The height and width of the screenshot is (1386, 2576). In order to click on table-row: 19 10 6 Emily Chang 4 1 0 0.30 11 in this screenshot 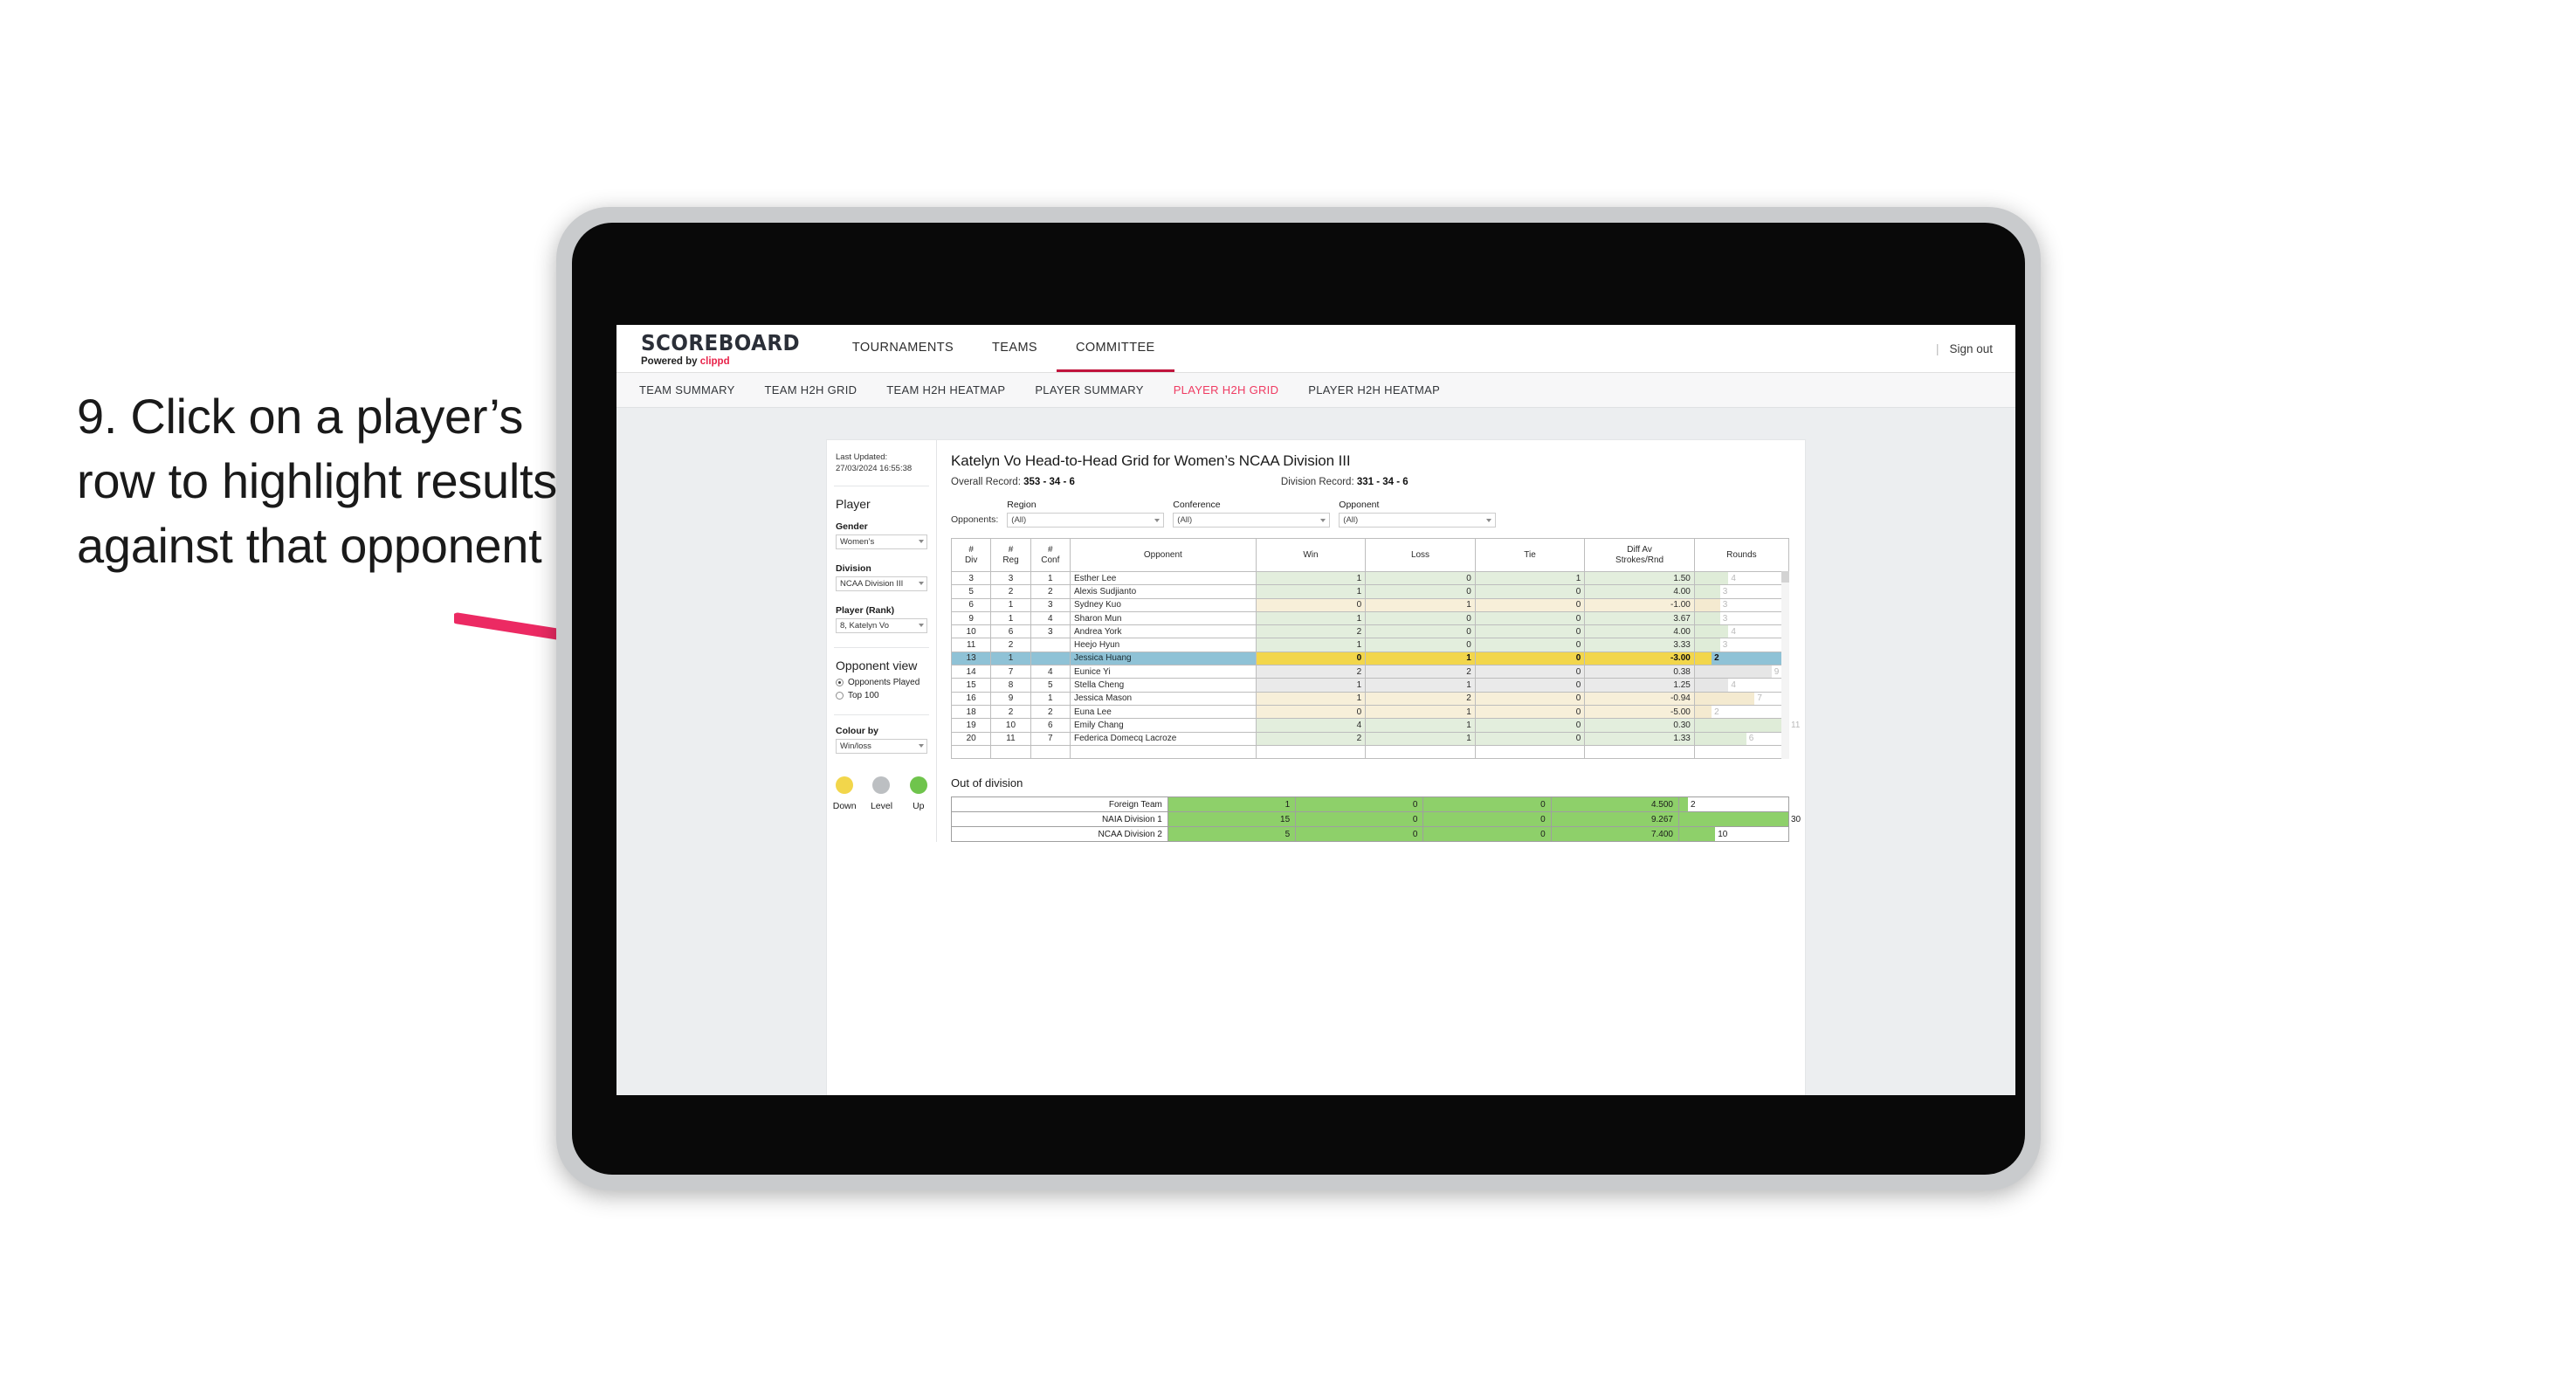, I will do `click(1375, 725)`.